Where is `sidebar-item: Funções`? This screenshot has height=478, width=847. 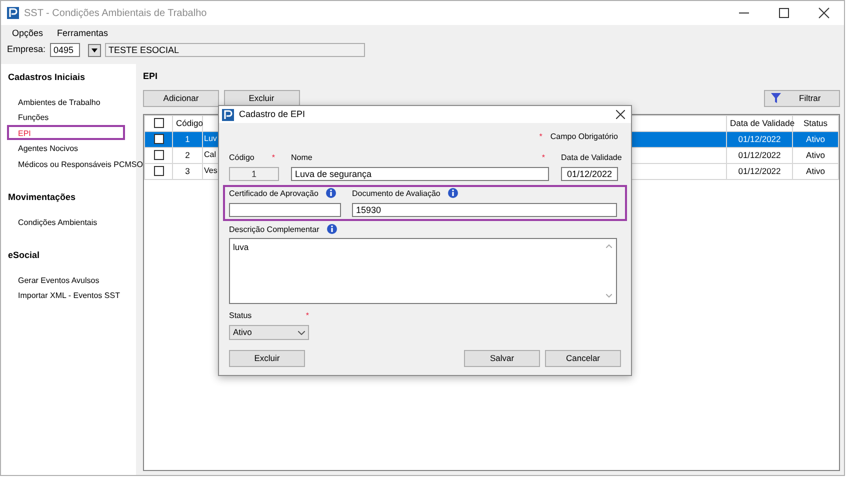 sidebar-item: Funções is located at coordinates (66, 116).